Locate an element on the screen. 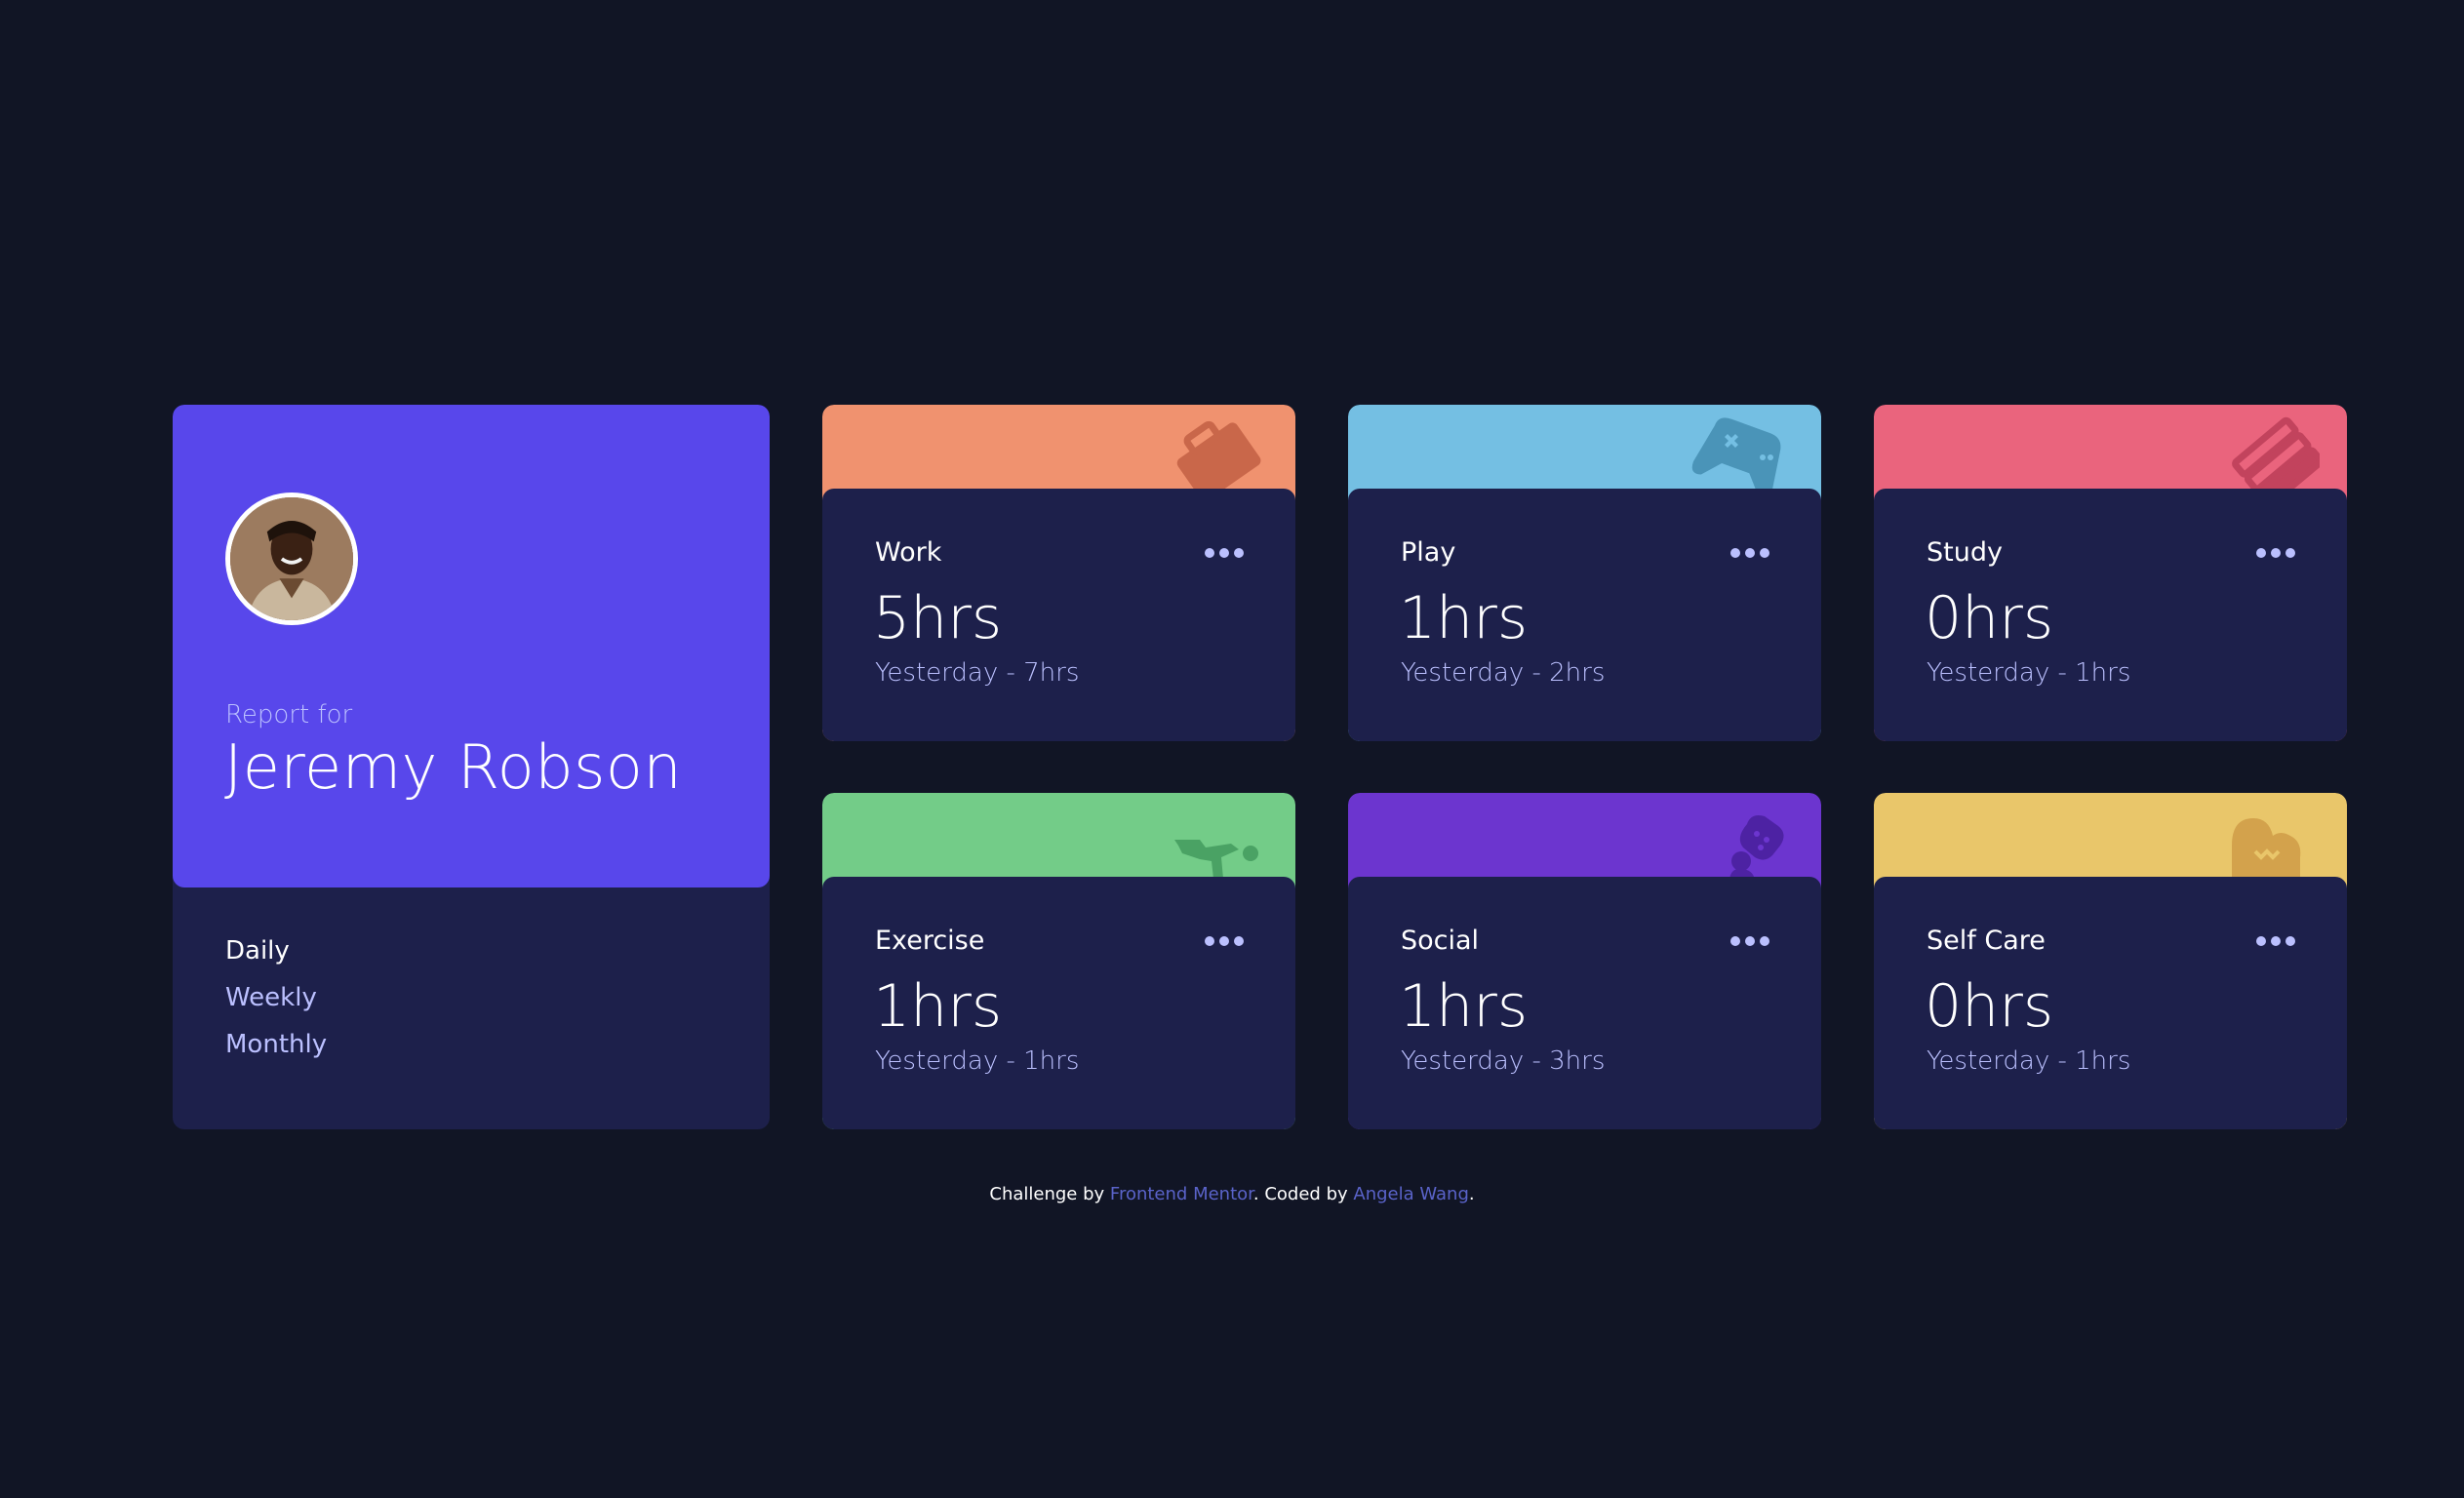 The width and height of the screenshot is (2464, 1498). user-name: Jeremy Robson is located at coordinates (453, 767).